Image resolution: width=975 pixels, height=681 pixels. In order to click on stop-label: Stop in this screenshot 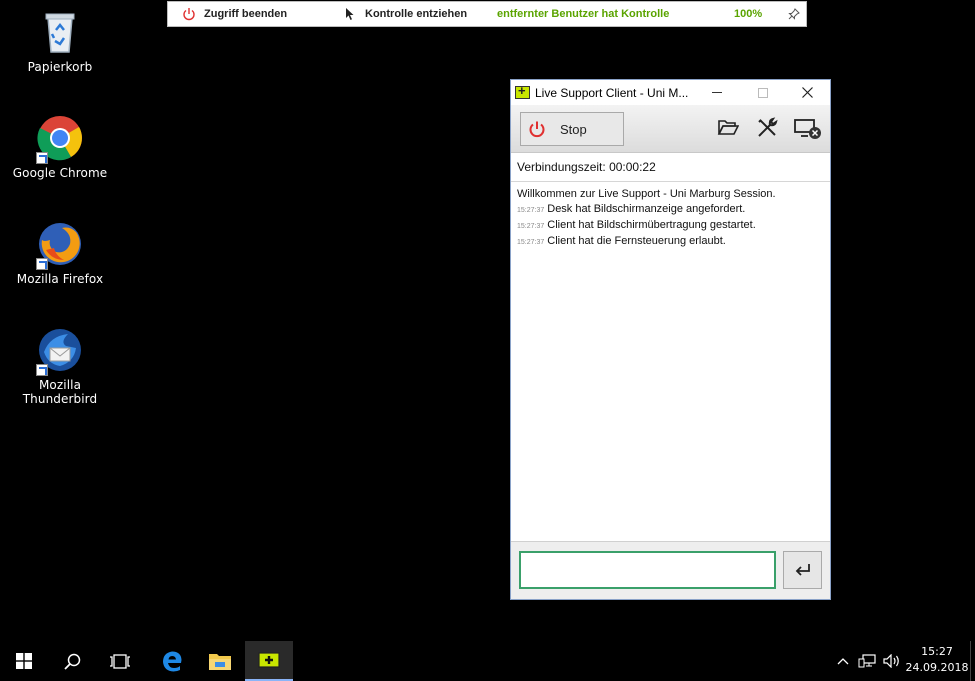, I will do `click(573, 129)`.